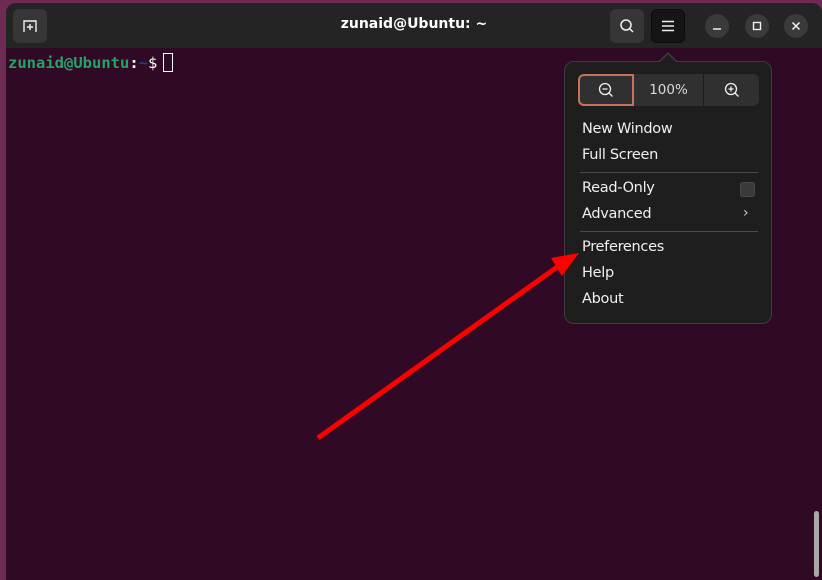  I want to click on menu-item-about: About, so click(603, 299).